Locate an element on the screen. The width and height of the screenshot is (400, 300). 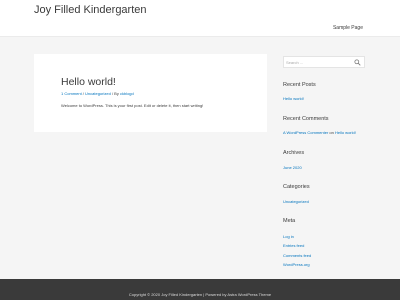
post-comments-link: 1 Comment is located at coordinates (71, 93).